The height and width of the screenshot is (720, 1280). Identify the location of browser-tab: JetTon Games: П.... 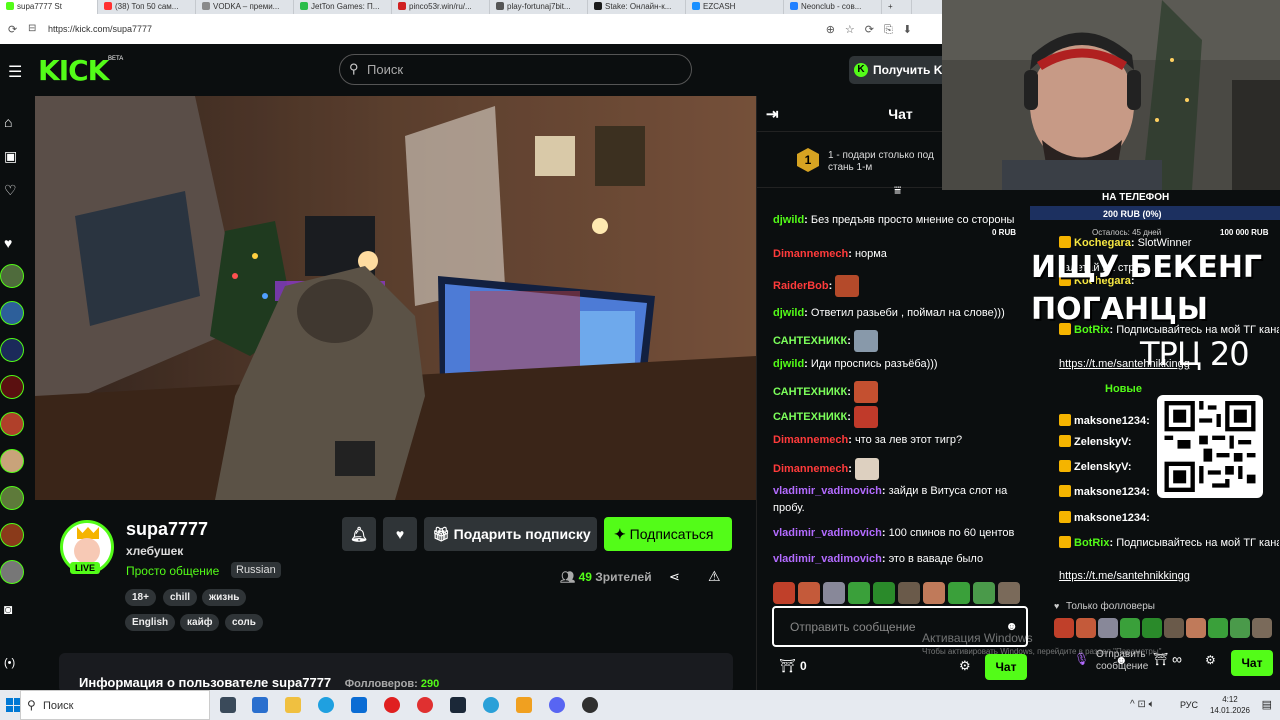
(343, 7).